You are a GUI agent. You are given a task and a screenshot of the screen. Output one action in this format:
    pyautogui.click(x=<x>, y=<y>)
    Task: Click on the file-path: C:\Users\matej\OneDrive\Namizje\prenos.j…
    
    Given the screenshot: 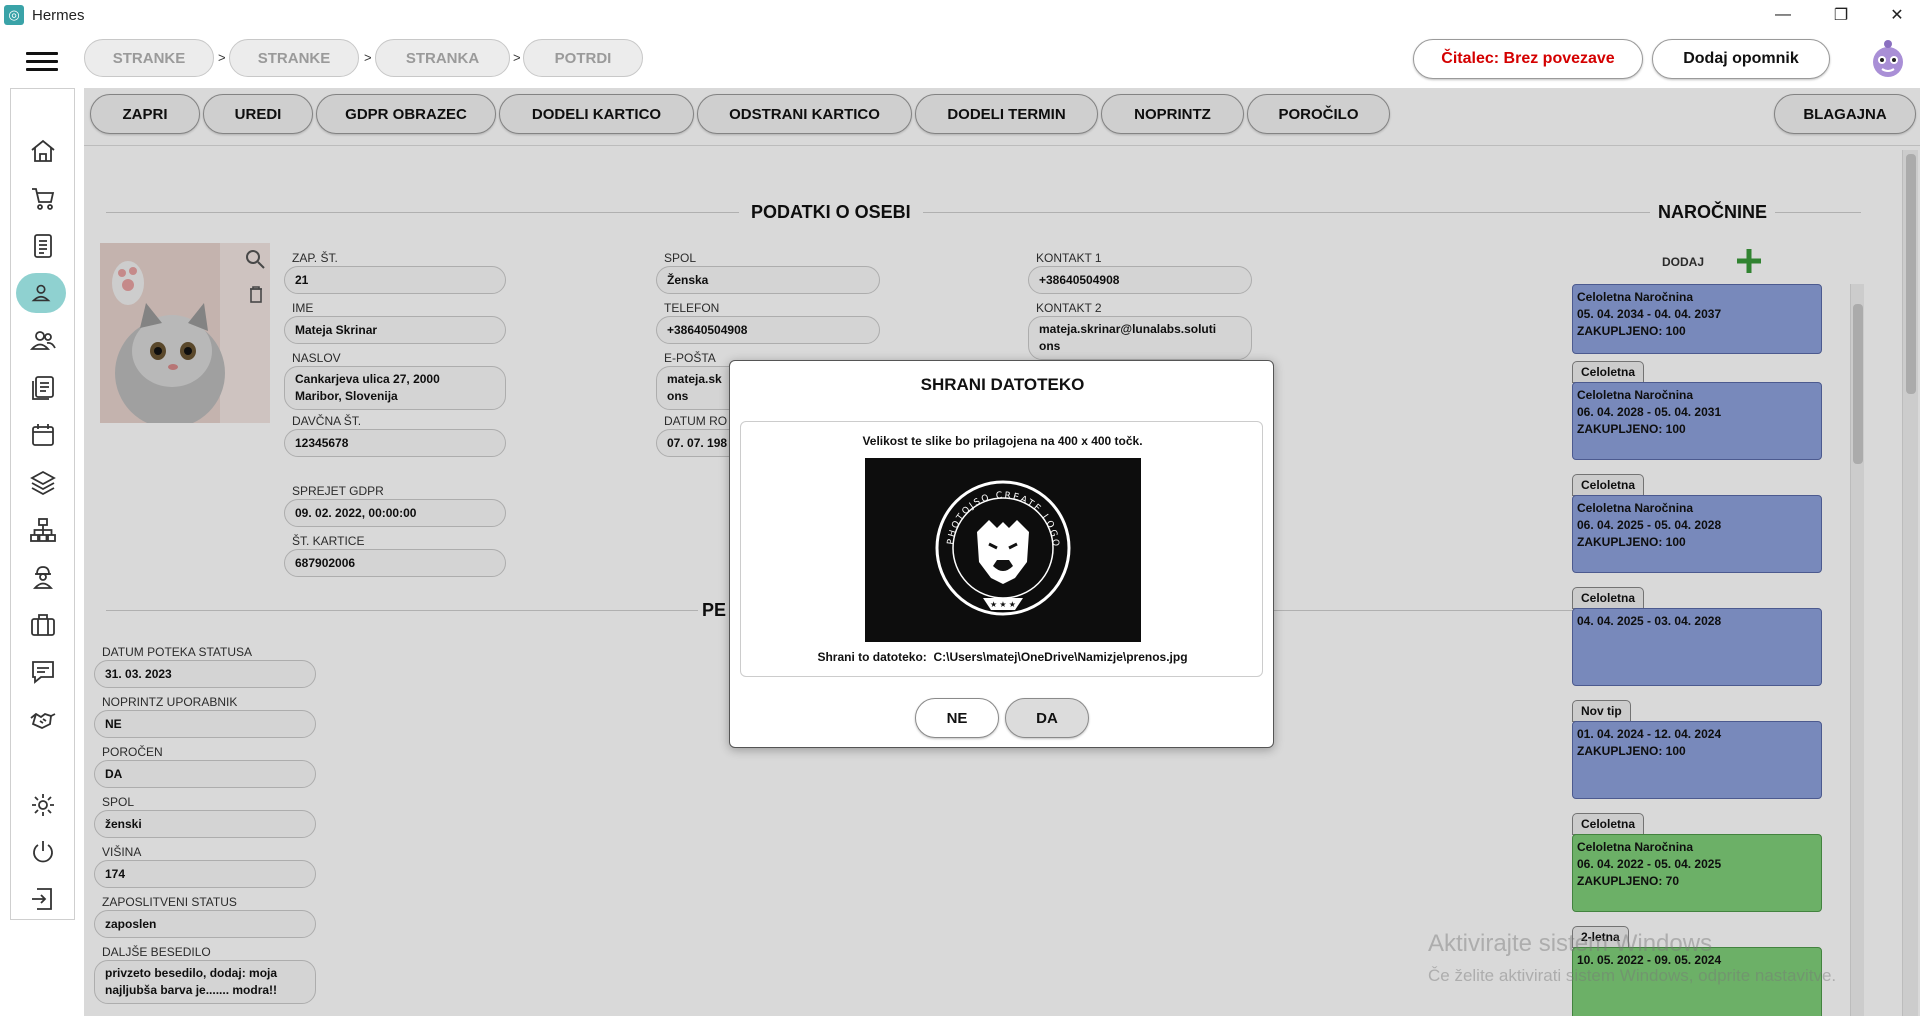 What is the action you would take?
    pyautogui.click(x=1060, y=657)
    